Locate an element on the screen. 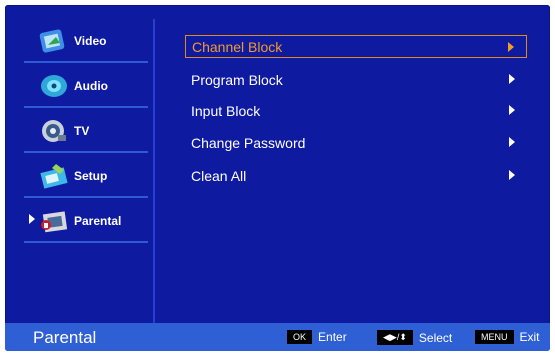 The height and width of the screenshot is (360, 555). menu-item-input-block: Input Block is located at coordinates (356, 110).